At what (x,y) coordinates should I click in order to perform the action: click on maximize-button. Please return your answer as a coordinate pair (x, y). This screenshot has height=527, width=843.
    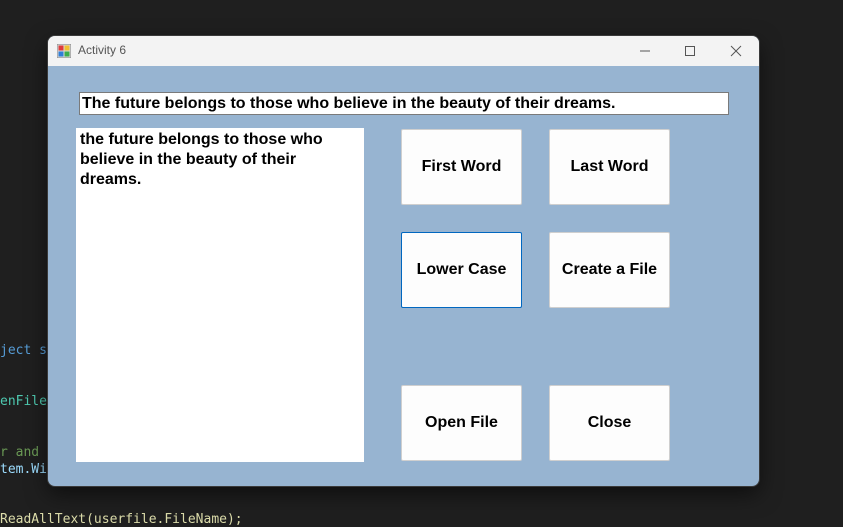
    Looking at the image, I should click on (690, 51).